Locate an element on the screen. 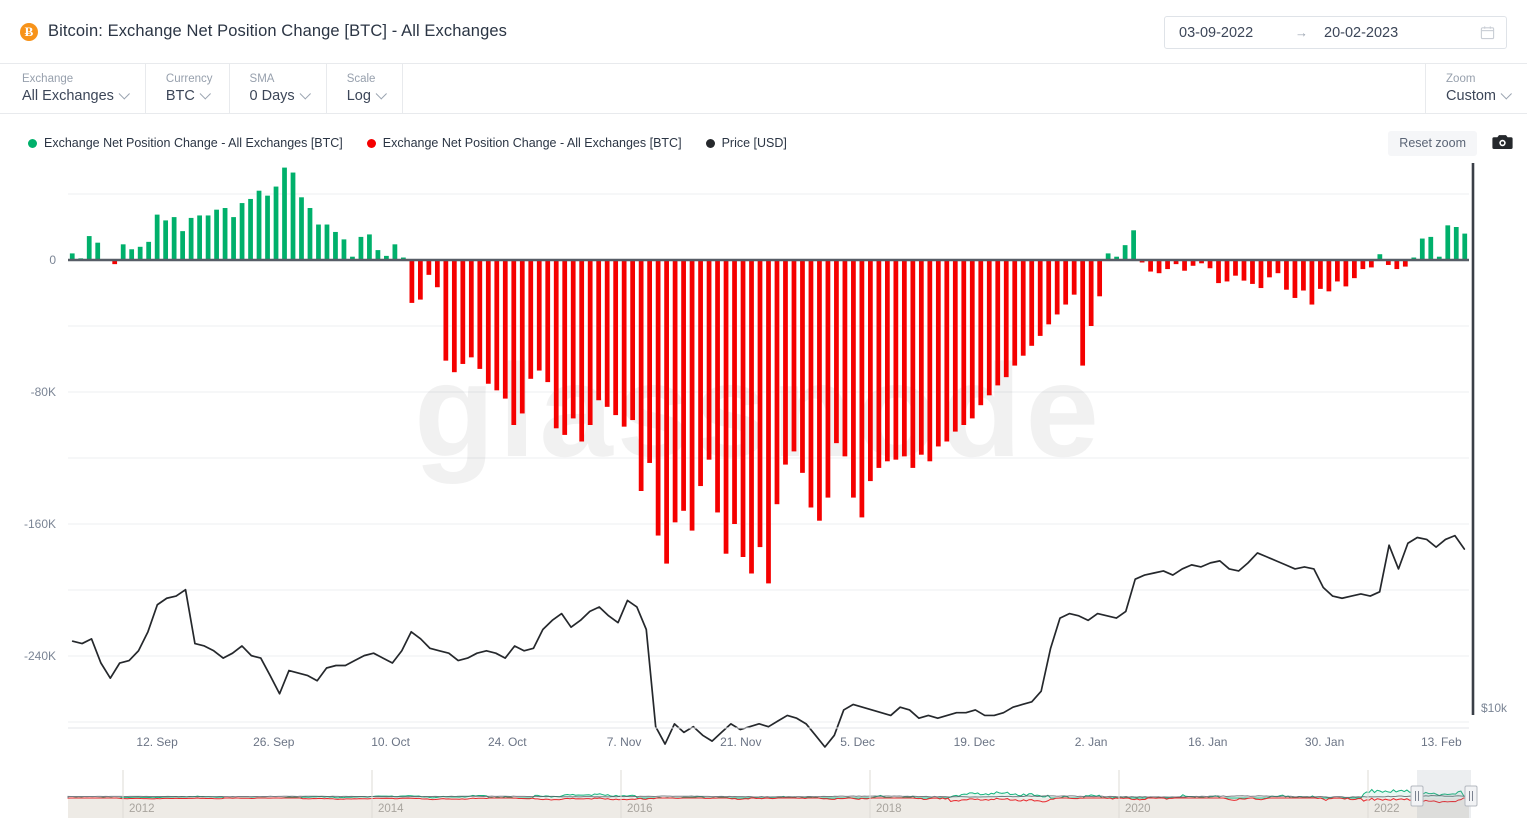 The height and width of the screenshot is (830, 1527). date-from-input: 03-09-2022 is located at coordinates (1229, 33).